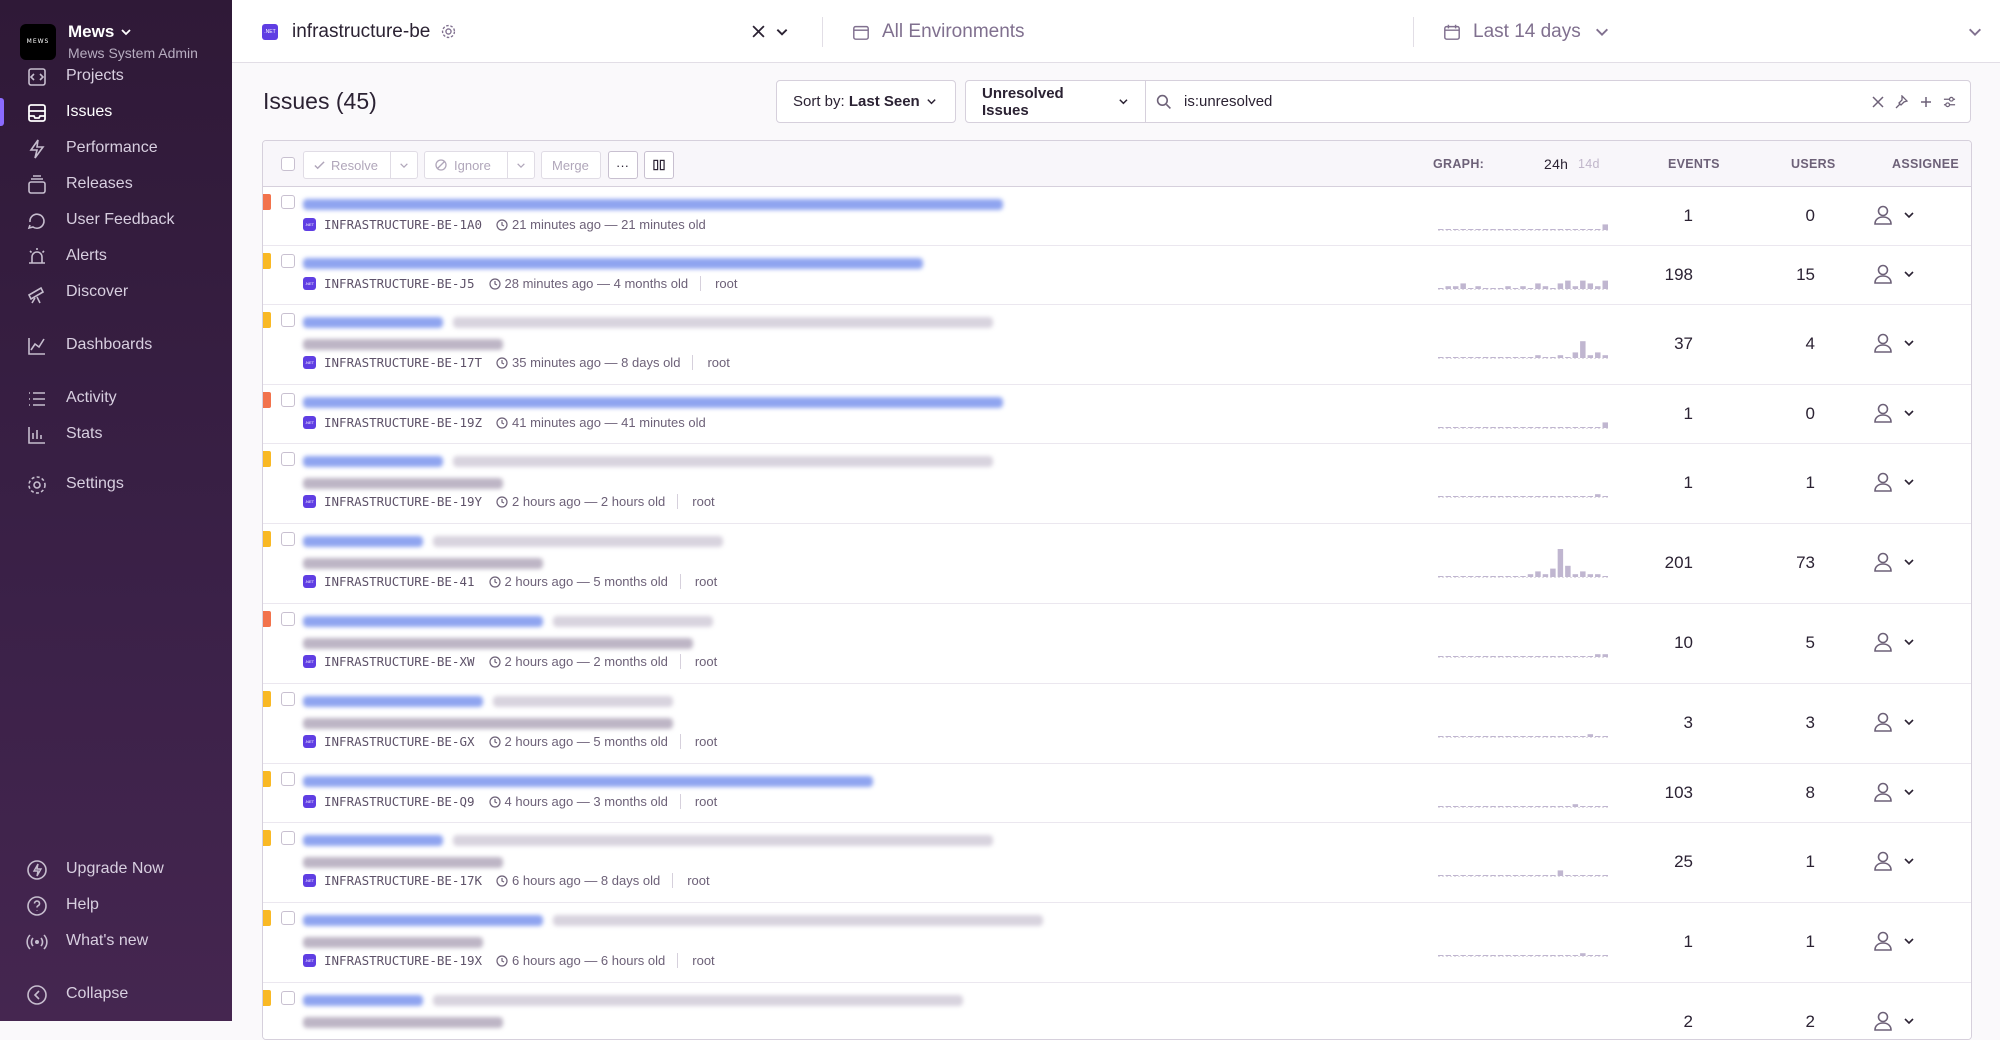 The image size is (2000, 1040). Describe the element at coordinates (1556, 164) in the screenshot. I see `graph-24h-toggle: 24h` at that location.